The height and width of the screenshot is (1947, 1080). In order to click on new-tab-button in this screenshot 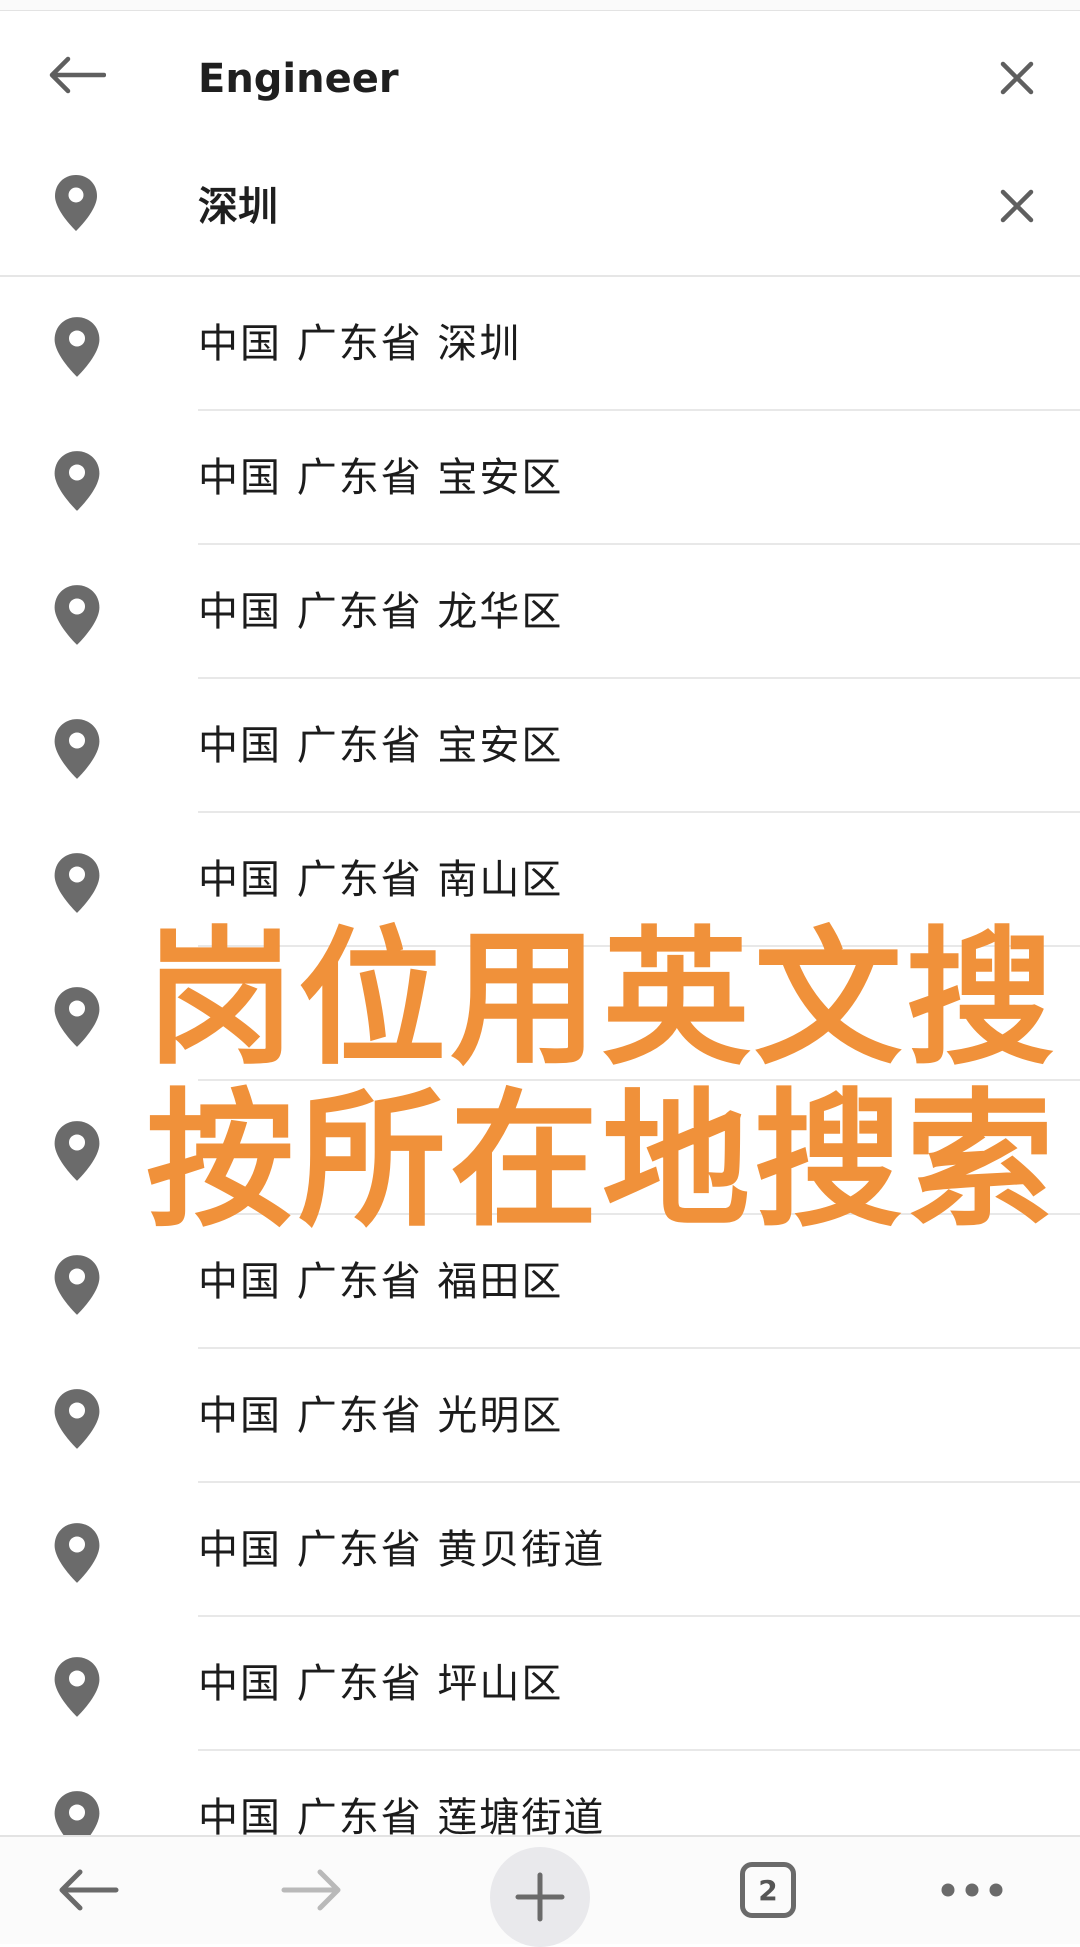, I will do `click(540, 1897)`.